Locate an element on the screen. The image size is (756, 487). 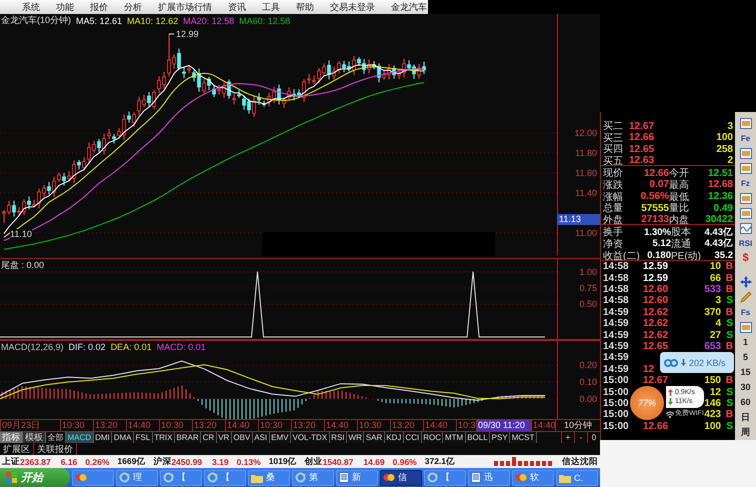
indicator-tab: RSI is located at coordinates (339, 437).